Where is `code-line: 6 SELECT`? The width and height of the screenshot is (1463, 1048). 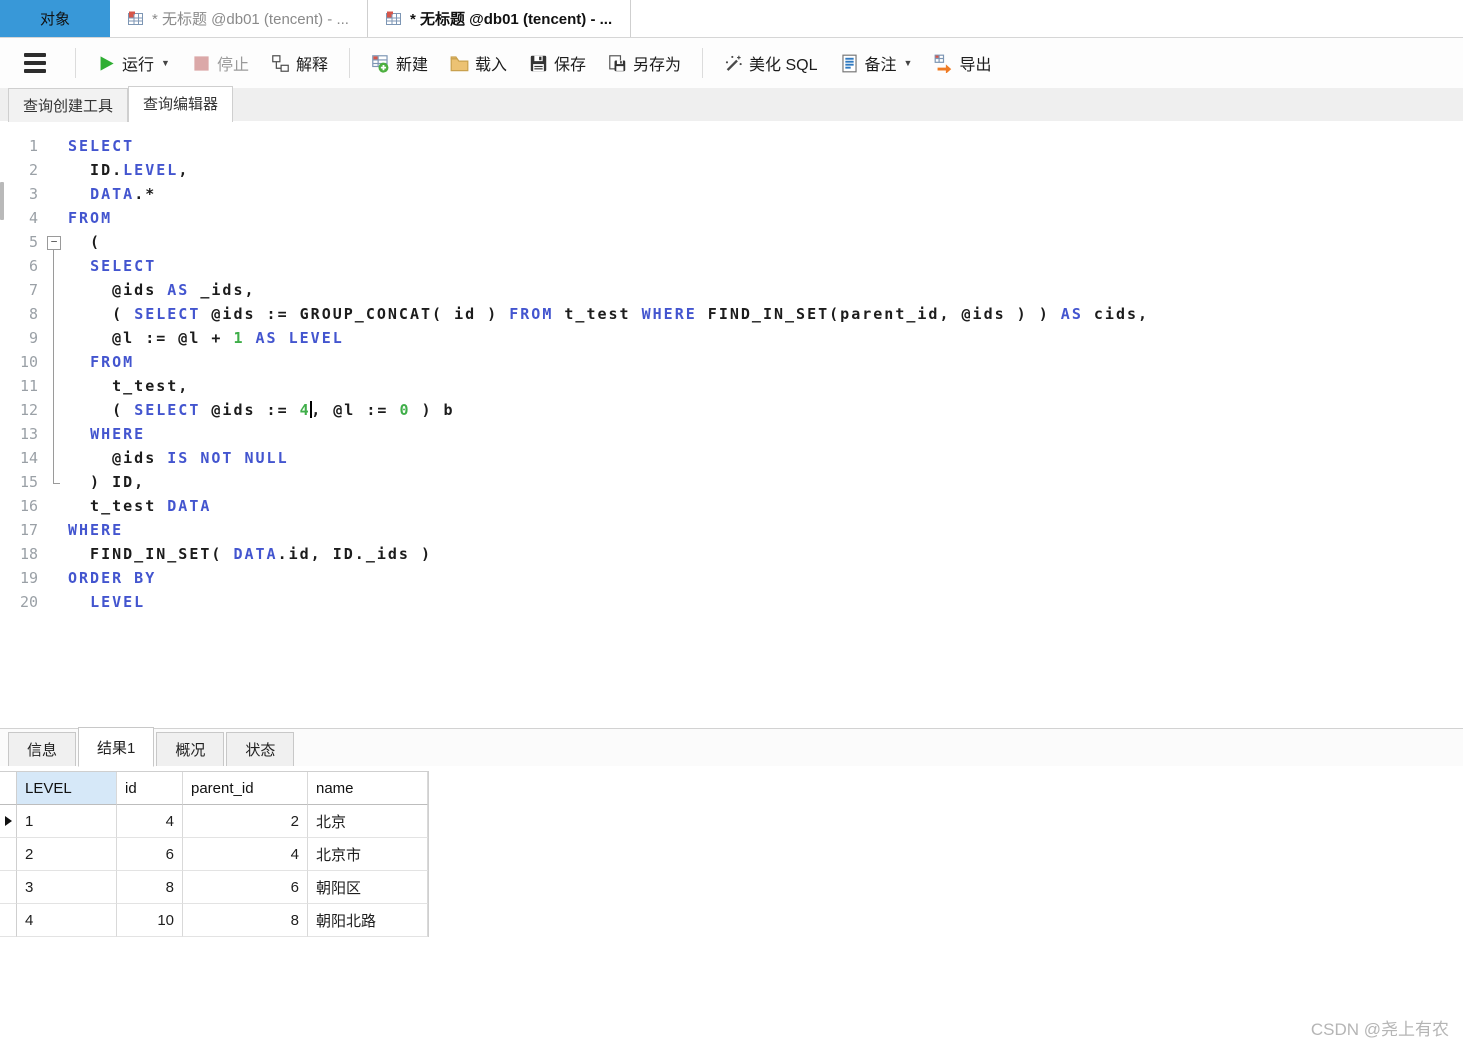
code-line: 6 SELECT is located at coordinates (731, 266).